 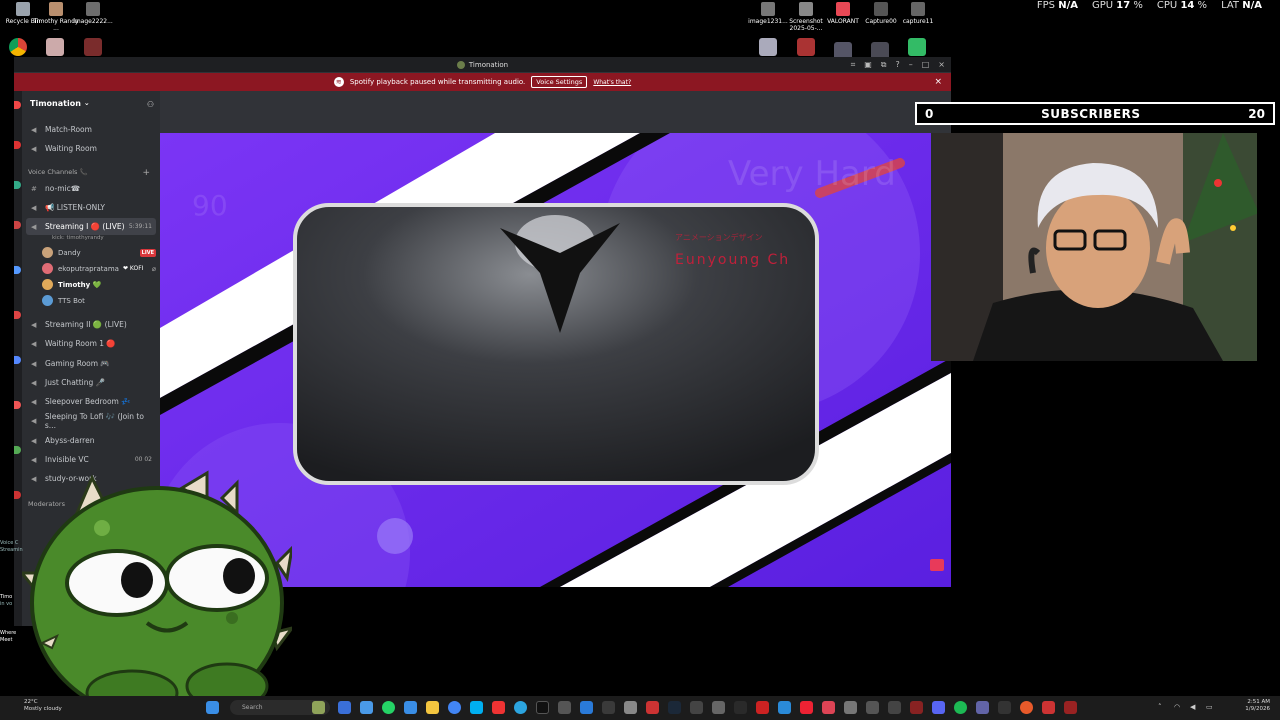 I want to click on close-window-icon: ×, so click(x=941, y=64).